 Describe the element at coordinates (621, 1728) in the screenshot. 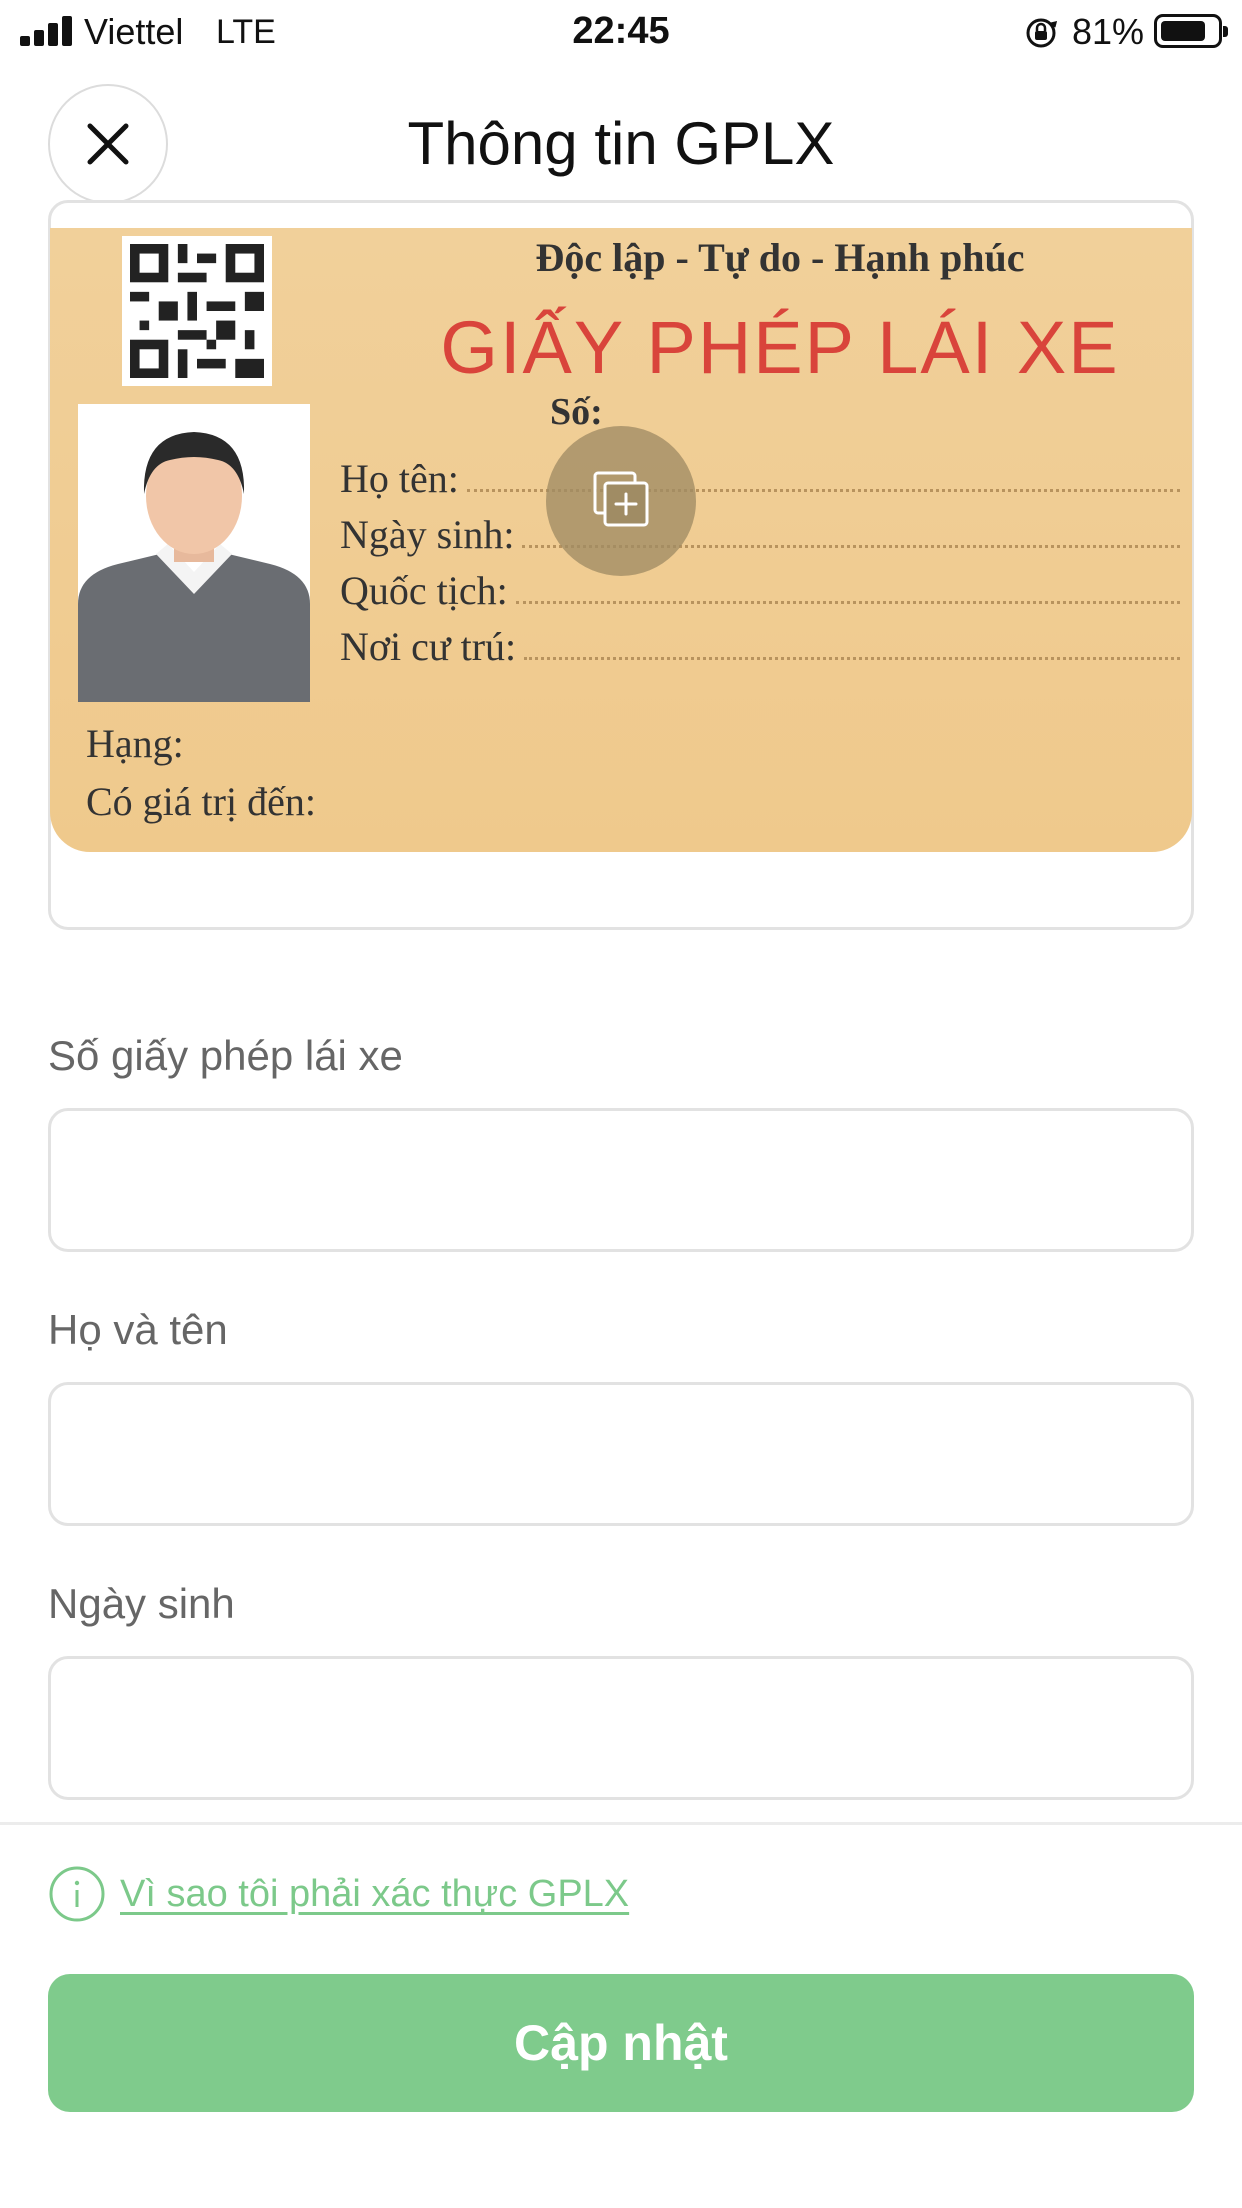

I see `birth-date-input` at that location.